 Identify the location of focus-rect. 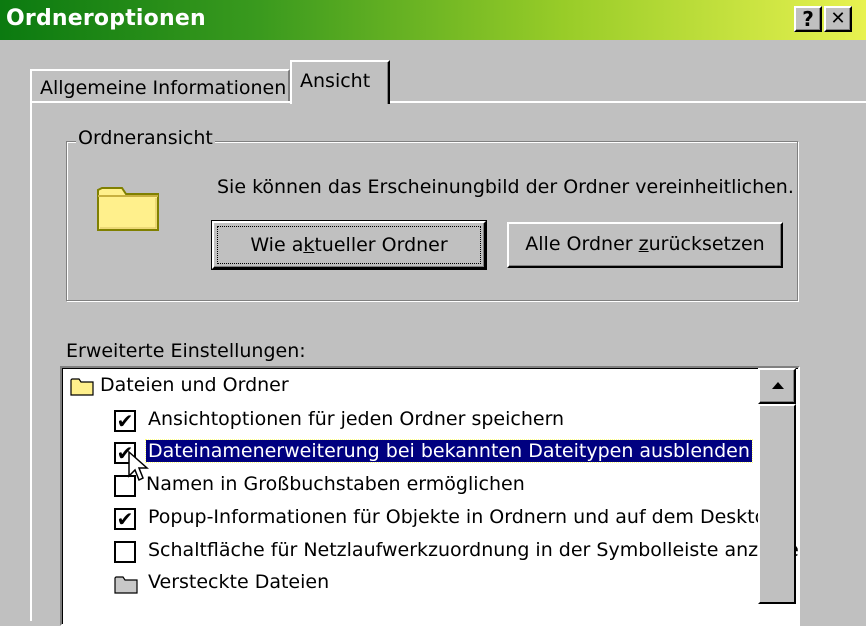
(349, 245).